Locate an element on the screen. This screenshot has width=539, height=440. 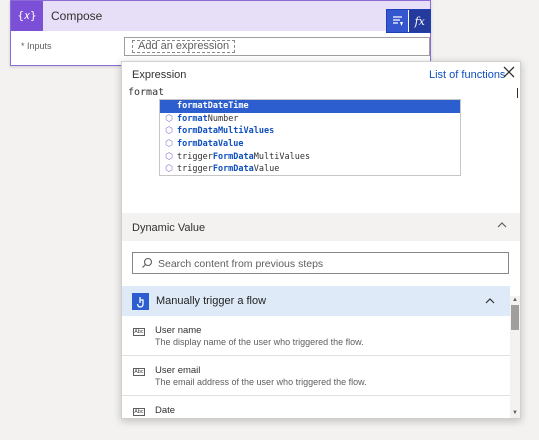
dynamic-value-title: Dynamic Value is located at coordinates (169, 228).